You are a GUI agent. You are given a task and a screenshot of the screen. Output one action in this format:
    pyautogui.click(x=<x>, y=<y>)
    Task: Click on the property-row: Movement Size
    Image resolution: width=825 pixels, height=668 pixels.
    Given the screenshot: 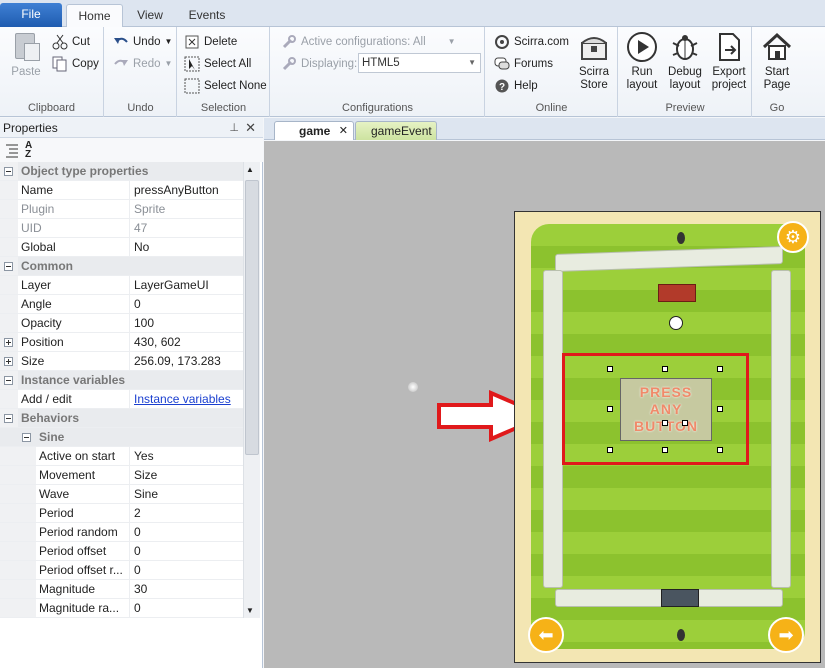 What is the action you would take?
    pyautogui.click(x=121, y=475)
    